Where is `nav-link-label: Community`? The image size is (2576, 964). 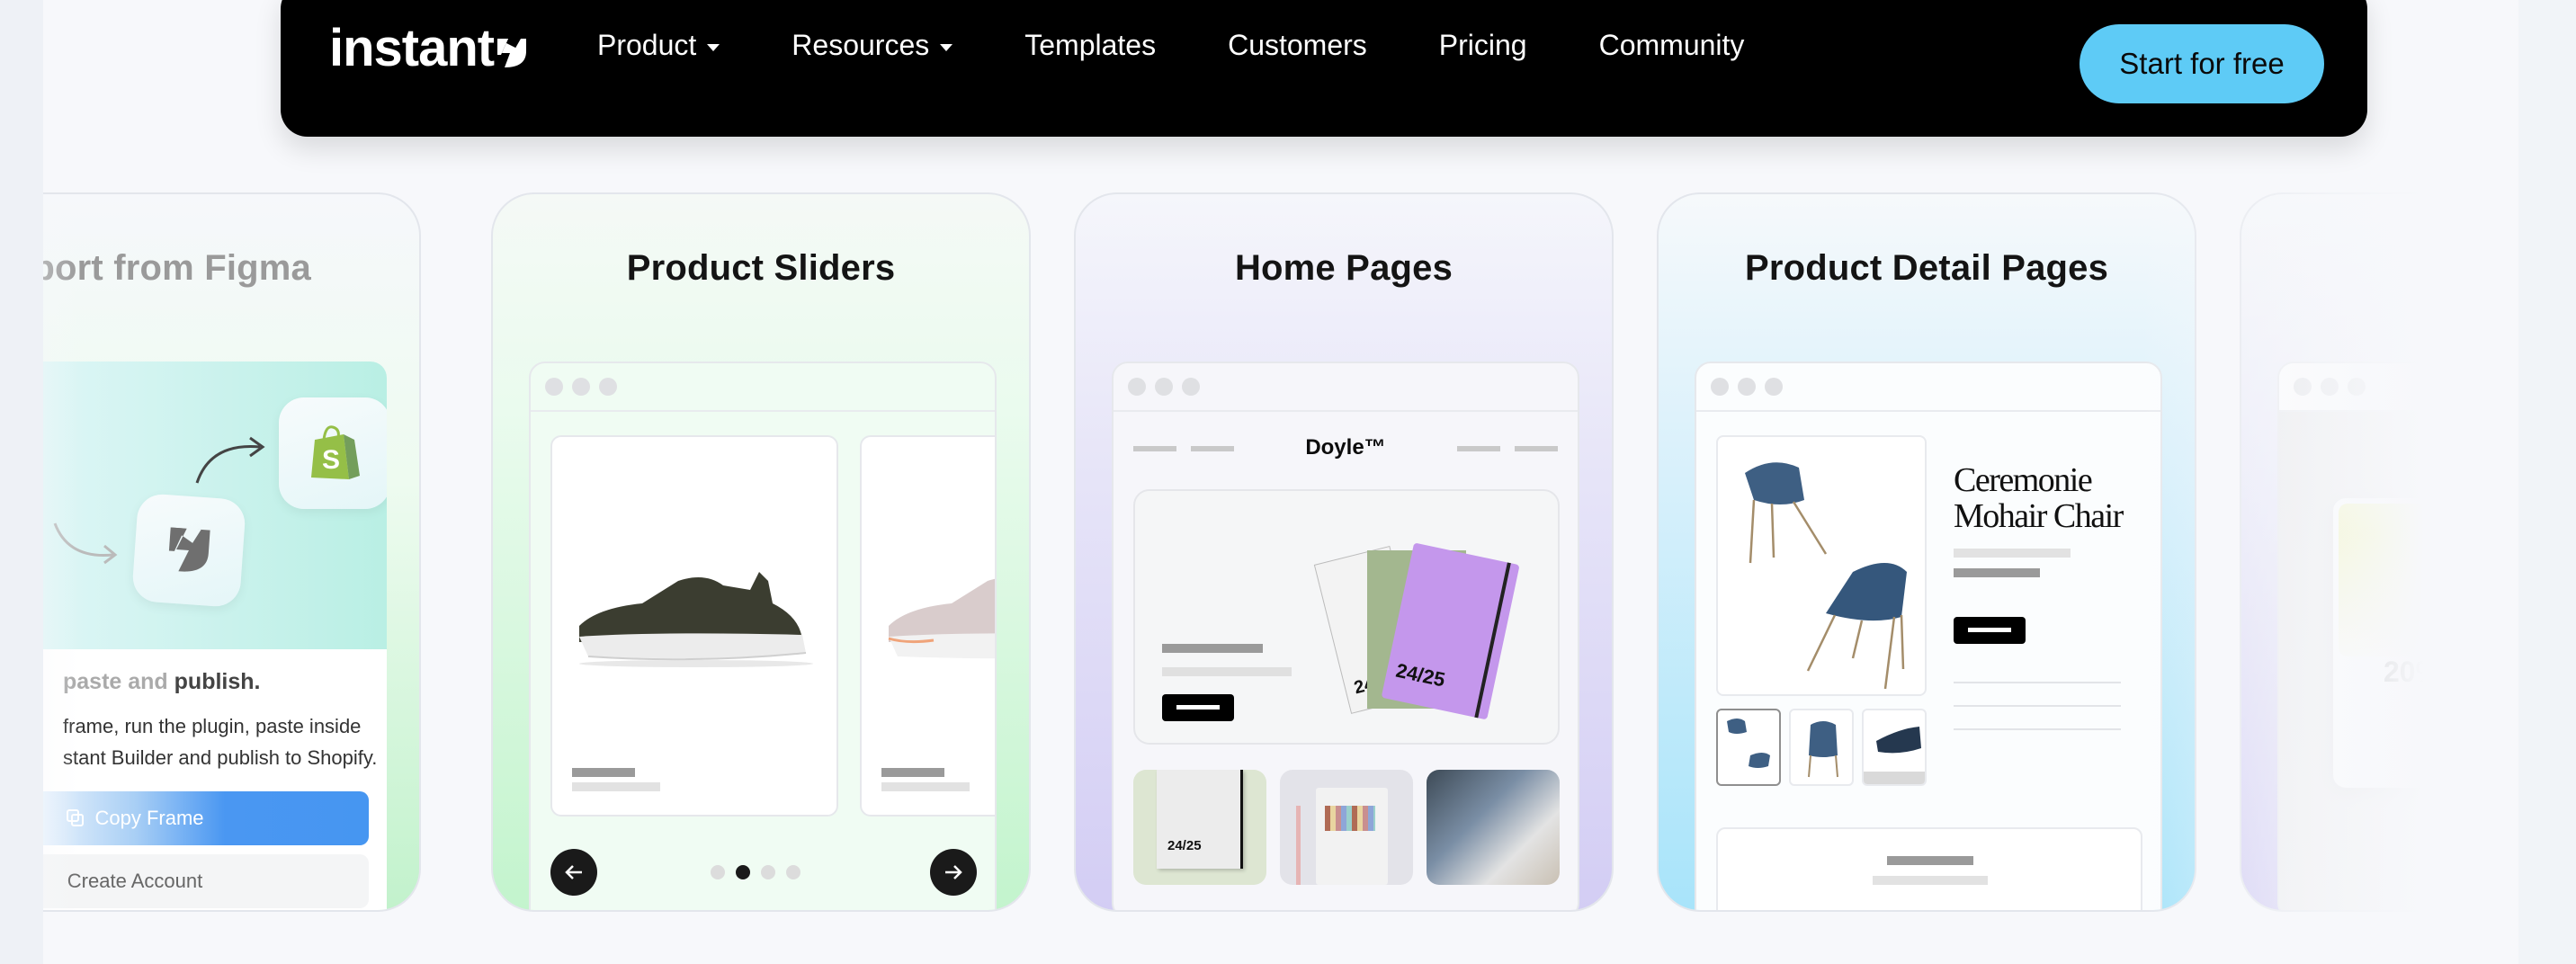
nav-link-label: Community is located at coordinates (1671, 45).